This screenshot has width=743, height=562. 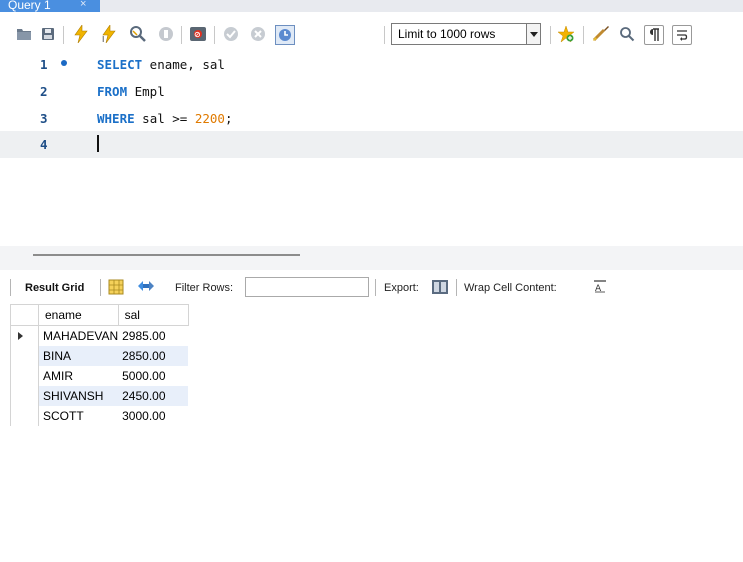 I want to click on beautify-icon, so click(x=601, y=34).